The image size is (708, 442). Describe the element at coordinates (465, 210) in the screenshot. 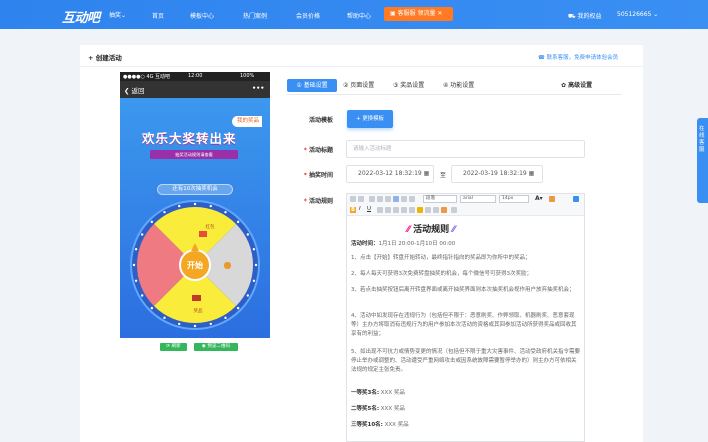

I see `editor-toolbar-row2: B I U` at that location.